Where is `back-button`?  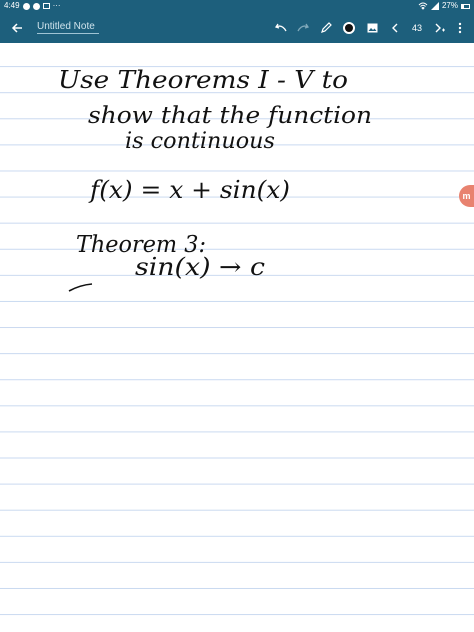 back-button is located at coordinates (17, 27).